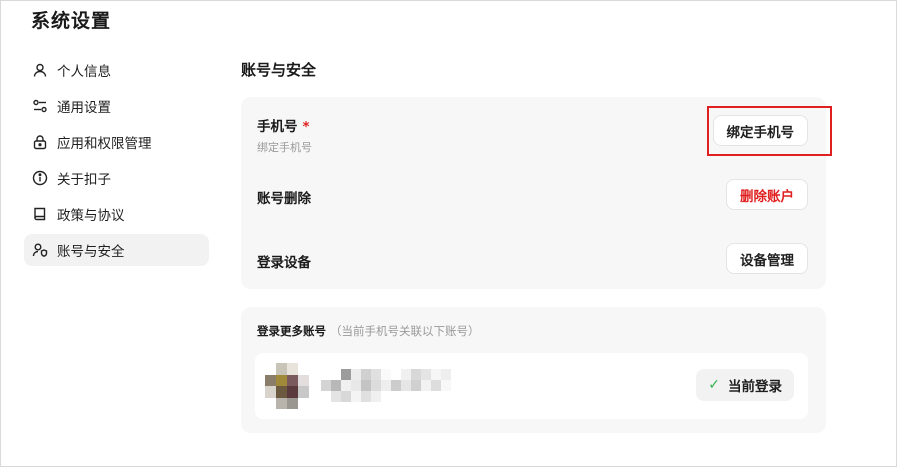  What do you see at coordinates (40, 178) in the screenshot?
I see `info-icon` at bounding box center [40, 178].